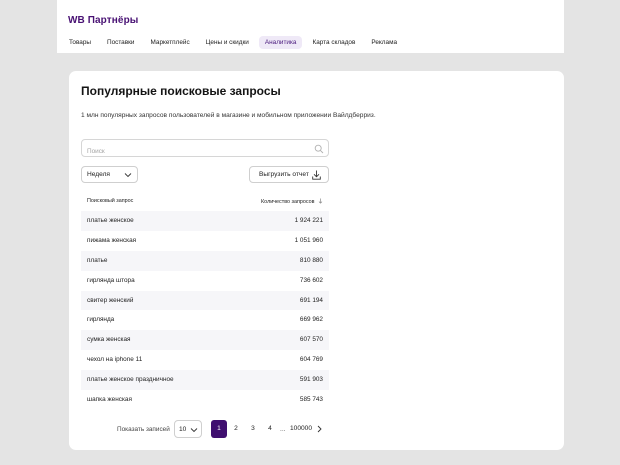  What do you see at coordinates (319, 429) in the screenshot?
I see `chevron-right-icon` at bounding box center [319, 429].